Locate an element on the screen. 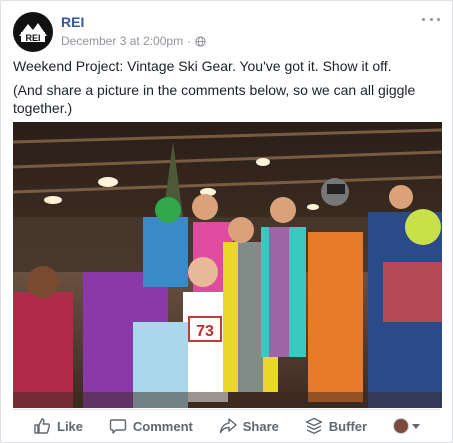 The image size is (453, 443). buffer-button: Buffer is located at coordinates (336, 426).